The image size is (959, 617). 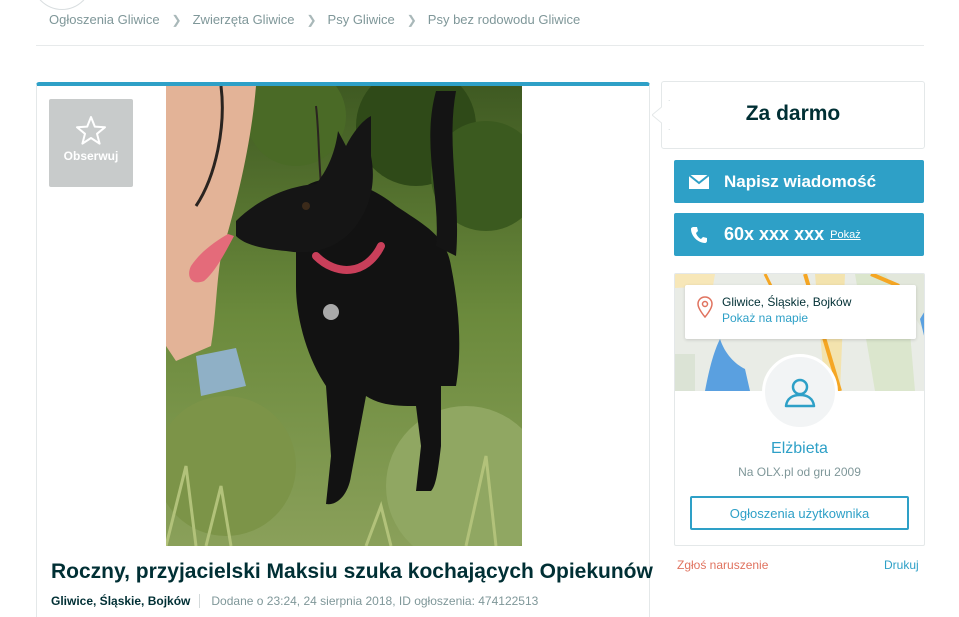 I want to click on map-location-card: Gliwice, Śląskie, Bojków Pokaż na mapie, so click(x=800, y=312).